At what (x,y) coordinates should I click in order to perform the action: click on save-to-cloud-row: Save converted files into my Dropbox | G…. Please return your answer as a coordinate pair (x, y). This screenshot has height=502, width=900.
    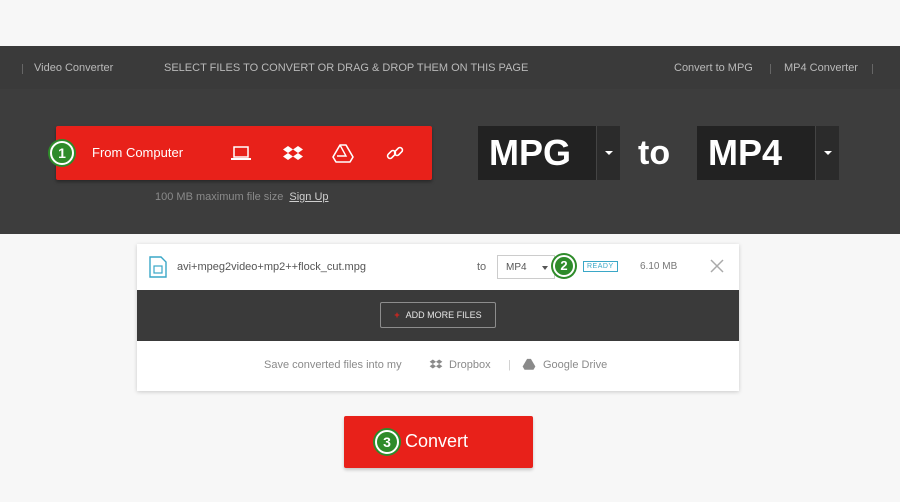
    Looking at the image, I should click on (438, 366).